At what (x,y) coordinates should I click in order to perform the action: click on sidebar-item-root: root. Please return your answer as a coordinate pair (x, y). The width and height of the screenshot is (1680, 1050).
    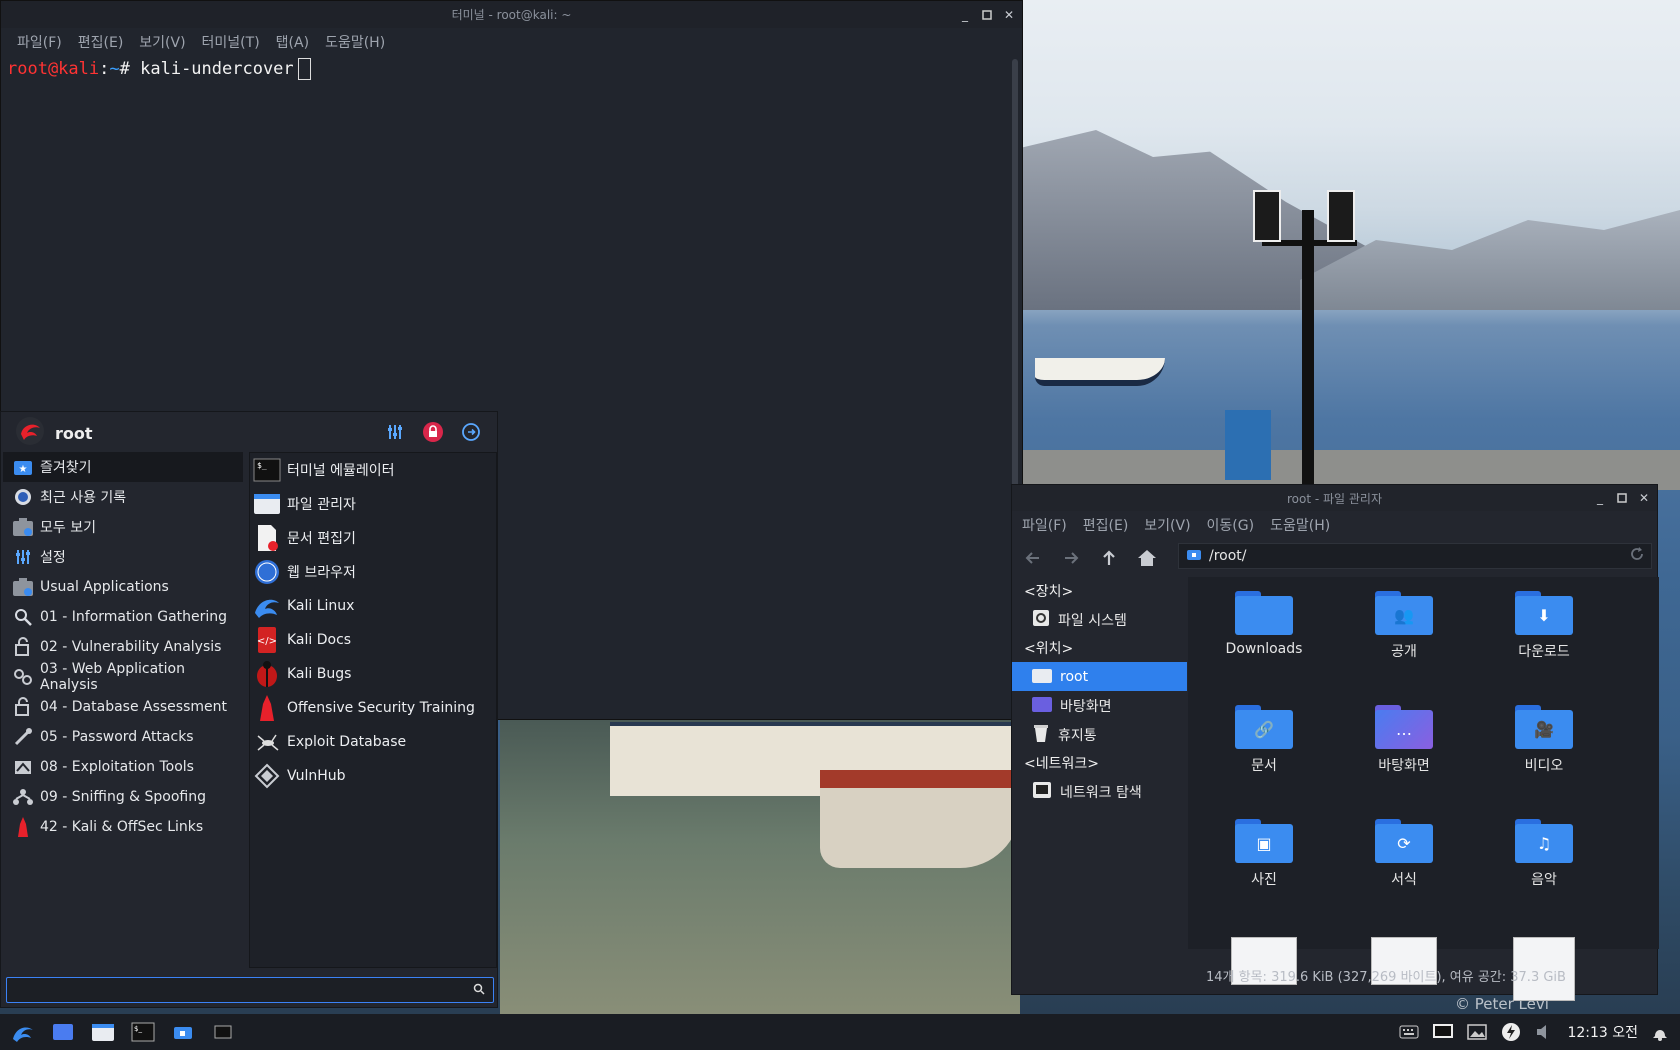
    Looking at the image, I should click on (1099, 676).